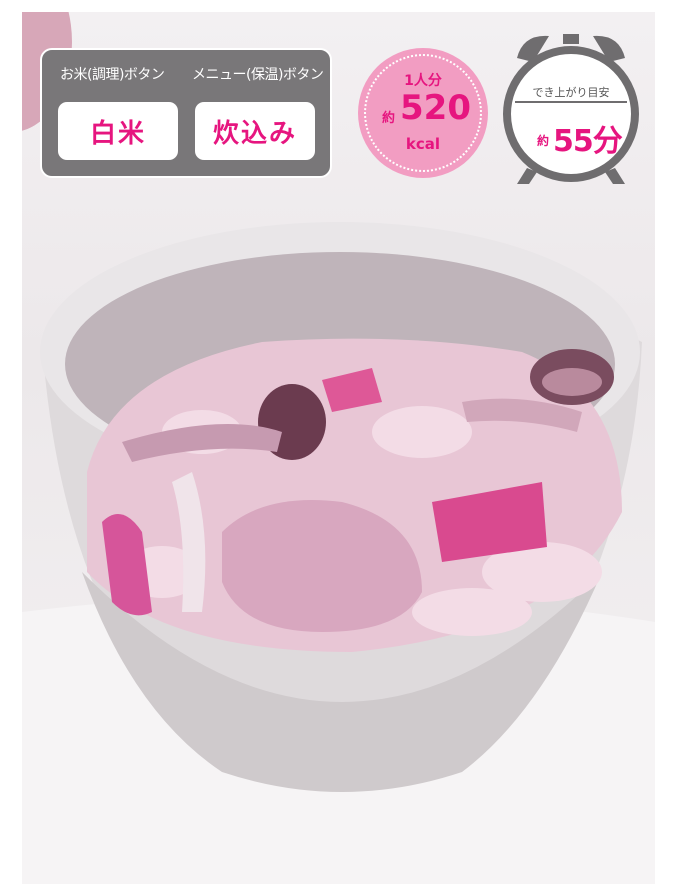  I want to click on menu-setting-takikomi: 炊込み, so click(255, 131).